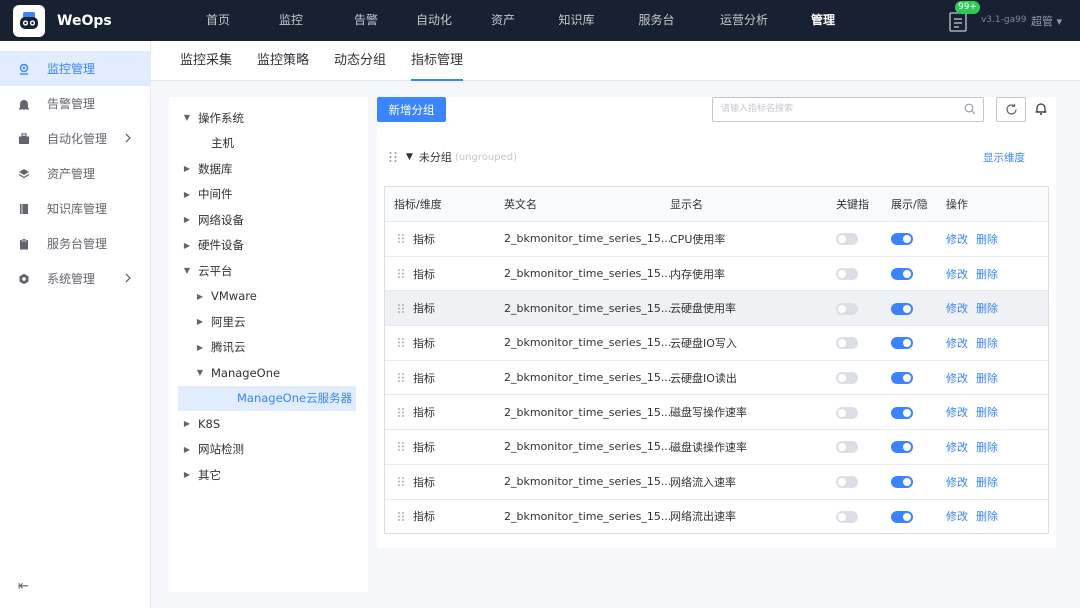 Image resolution: width=1080 pixels, height=608 pixels. Describe the element at coordinates (268, 373) in the screenshot. I see `tree-node: ▼ ManageOne` at that location.